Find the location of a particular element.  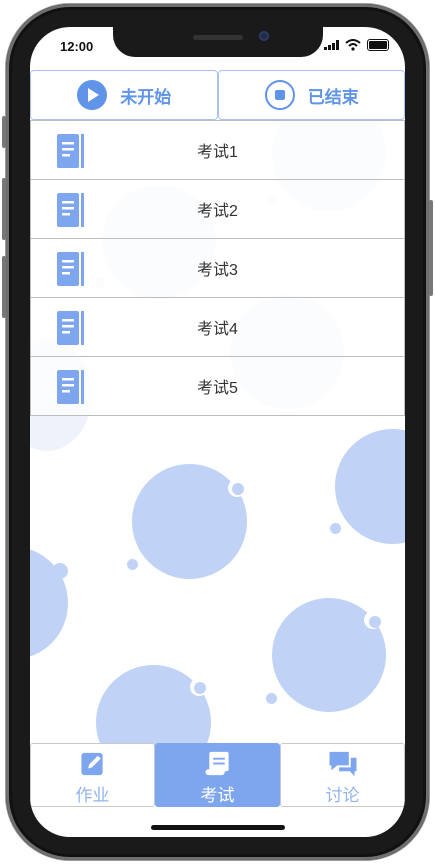

exam-title: 考试3 is located at coordinates (217, 270).